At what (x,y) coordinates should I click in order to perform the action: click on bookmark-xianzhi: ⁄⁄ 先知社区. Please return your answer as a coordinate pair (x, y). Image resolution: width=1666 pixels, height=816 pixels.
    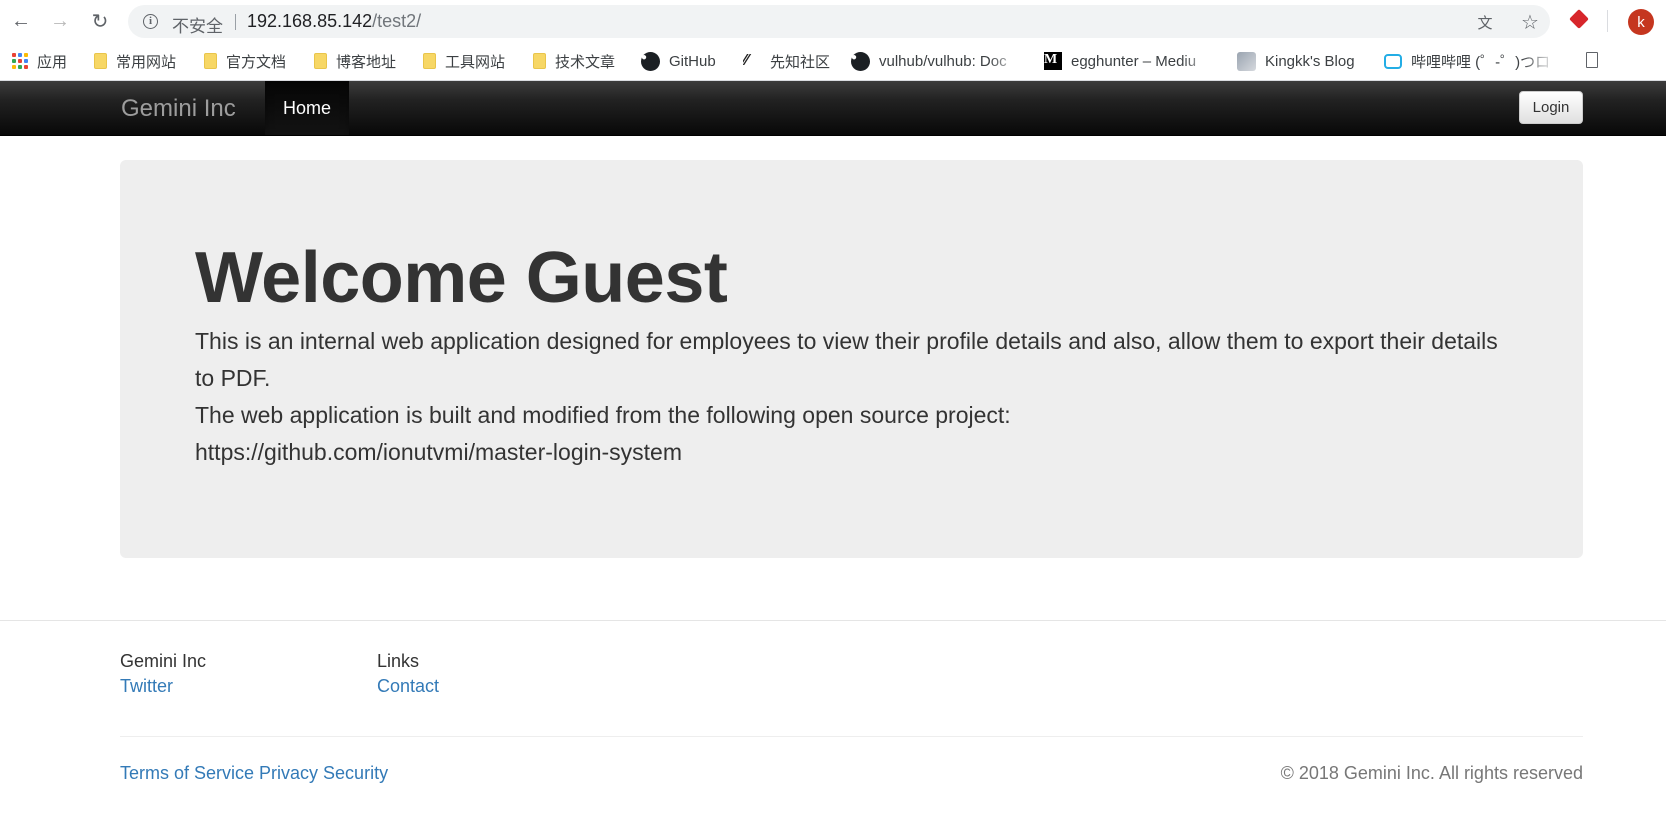
    Looking at the image, I should click on (786, 61).